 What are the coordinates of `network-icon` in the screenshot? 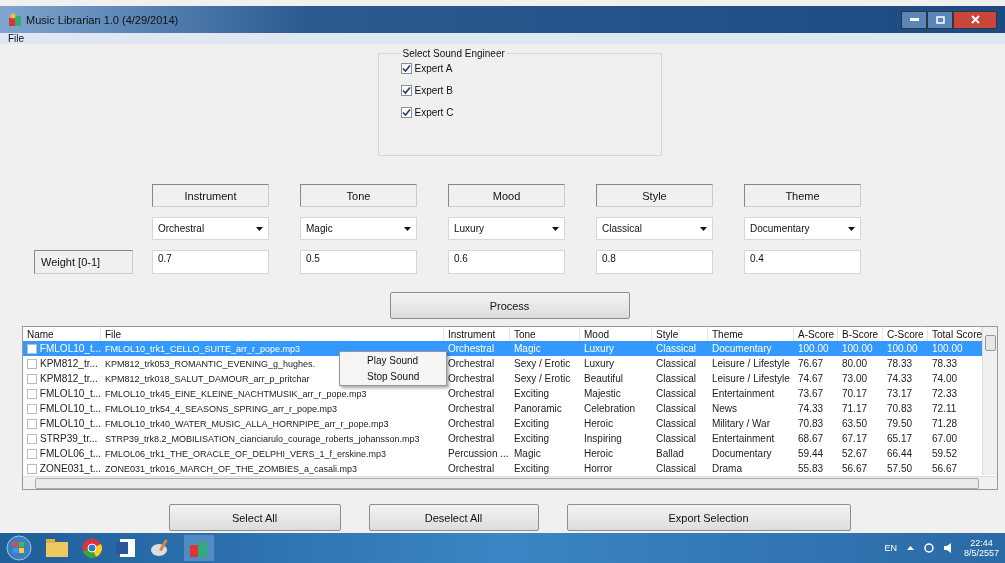 It's located at (928, 548).